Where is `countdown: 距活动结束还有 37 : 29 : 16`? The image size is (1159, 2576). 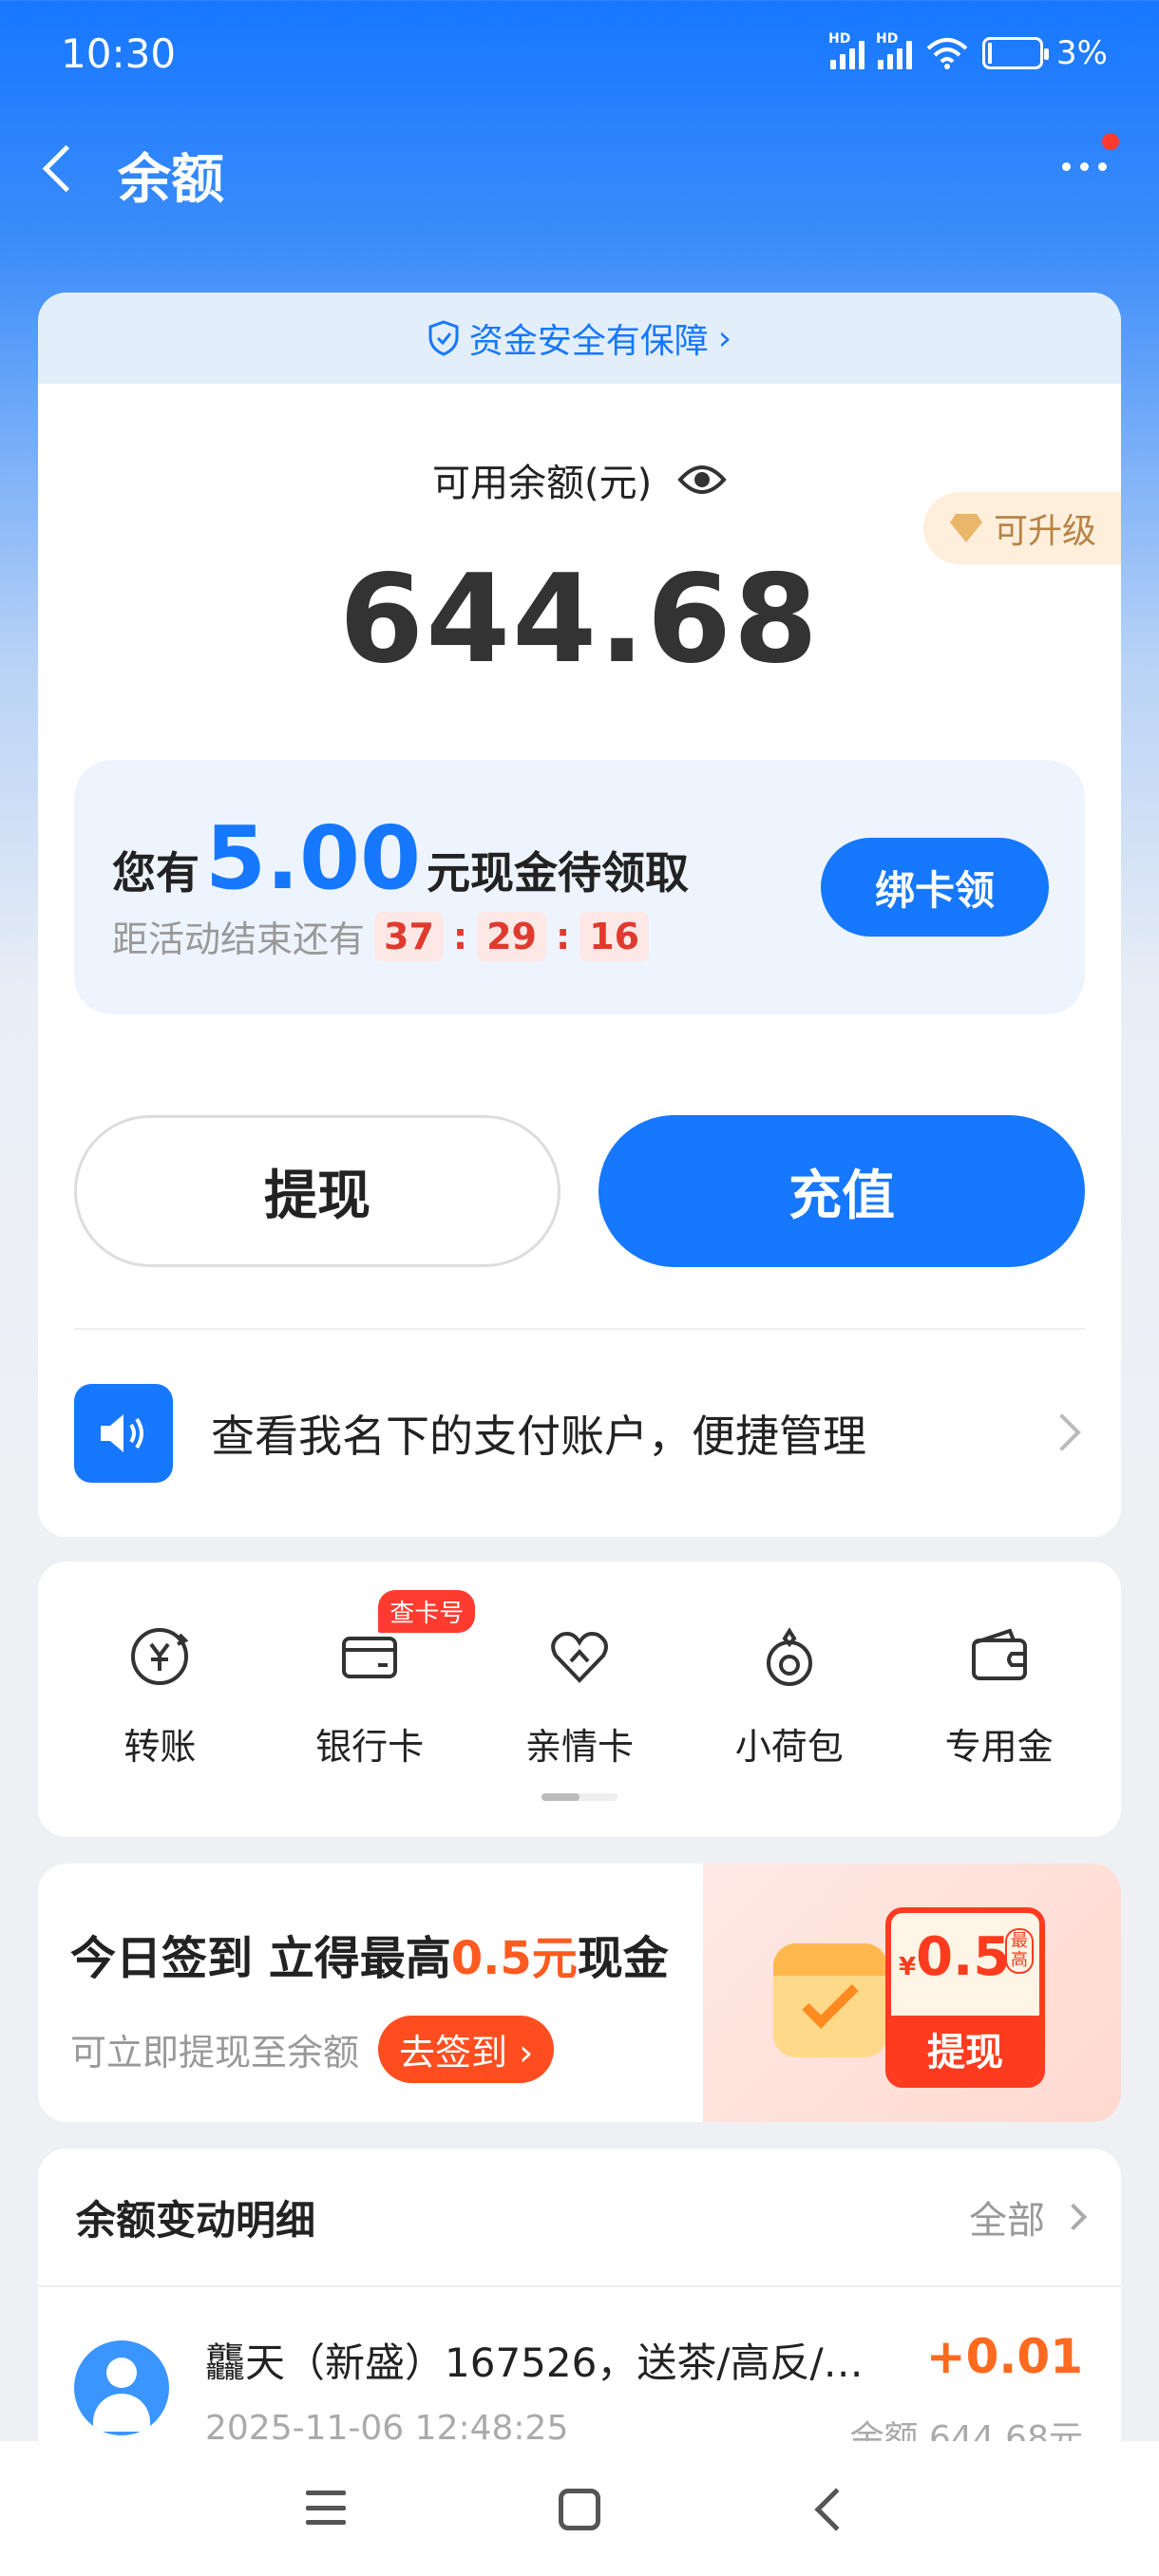 countdown: 距活动结束还有 37 : 29 : 16 is located at coordinates (381, 936).